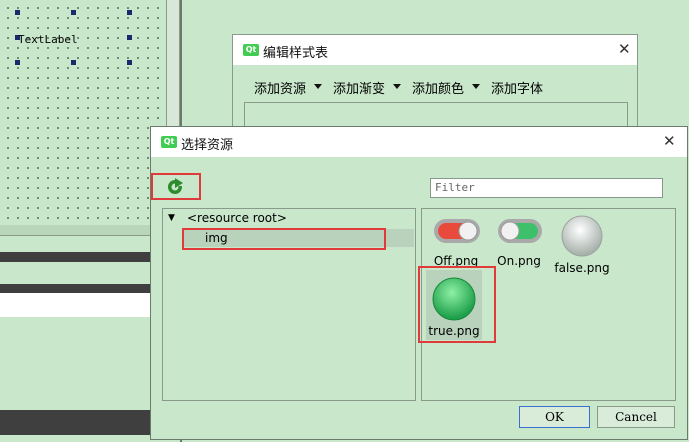  Describe the element at coordinates (296, 53) in the screenshot. I see `dialog-title: 编辑样式表` at that location.